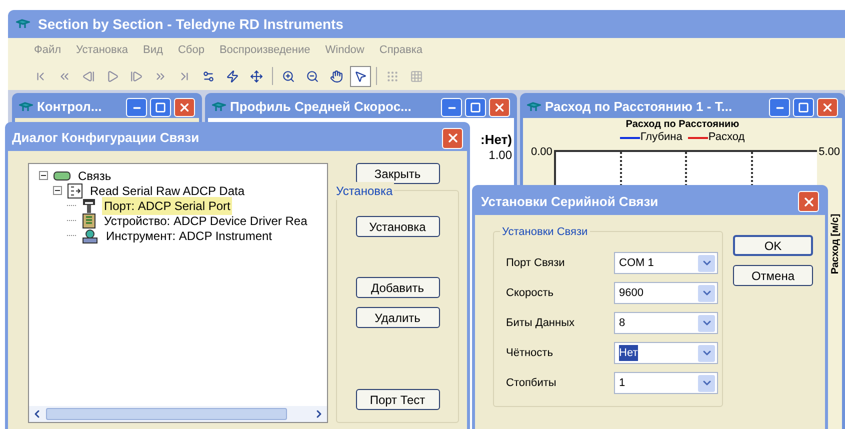 This screenshot has height=429, width=845. Describe the element at coordinates (536, 263) in the screenshot. I see `field-label: Порт Связи` at that location.